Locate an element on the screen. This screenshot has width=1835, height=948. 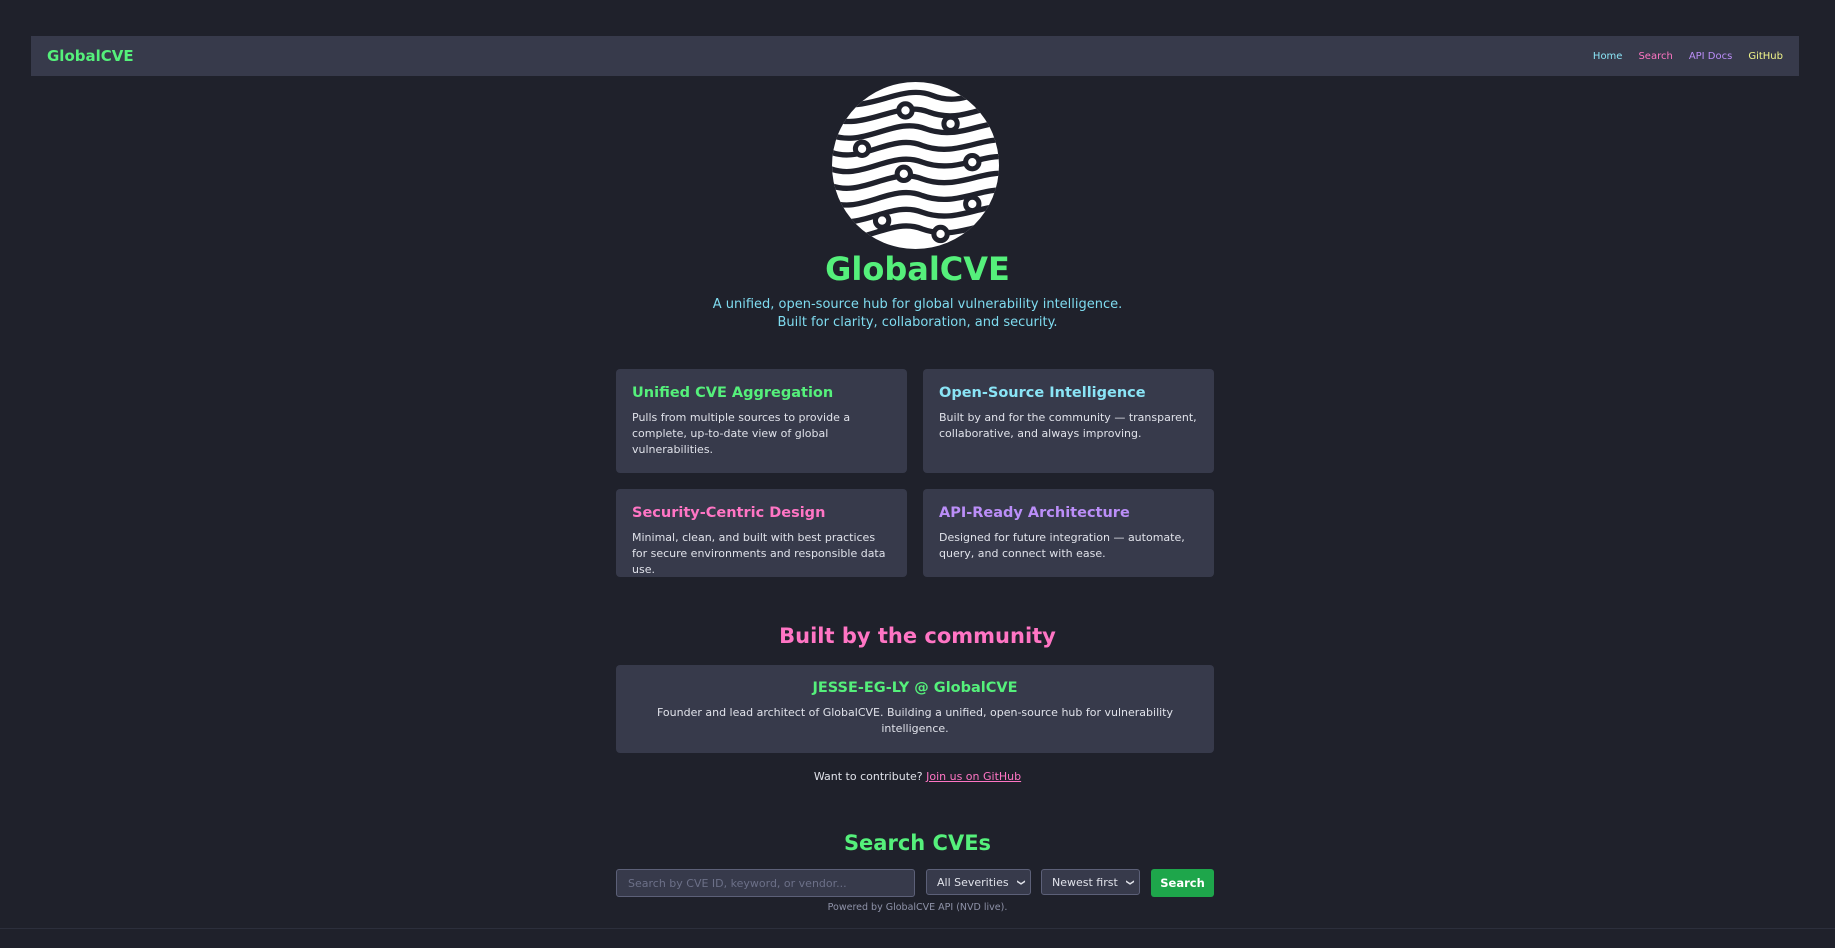
founder-name: JESSE-EG-LY @ GlobalCVE is located at coordinates (915, 688).